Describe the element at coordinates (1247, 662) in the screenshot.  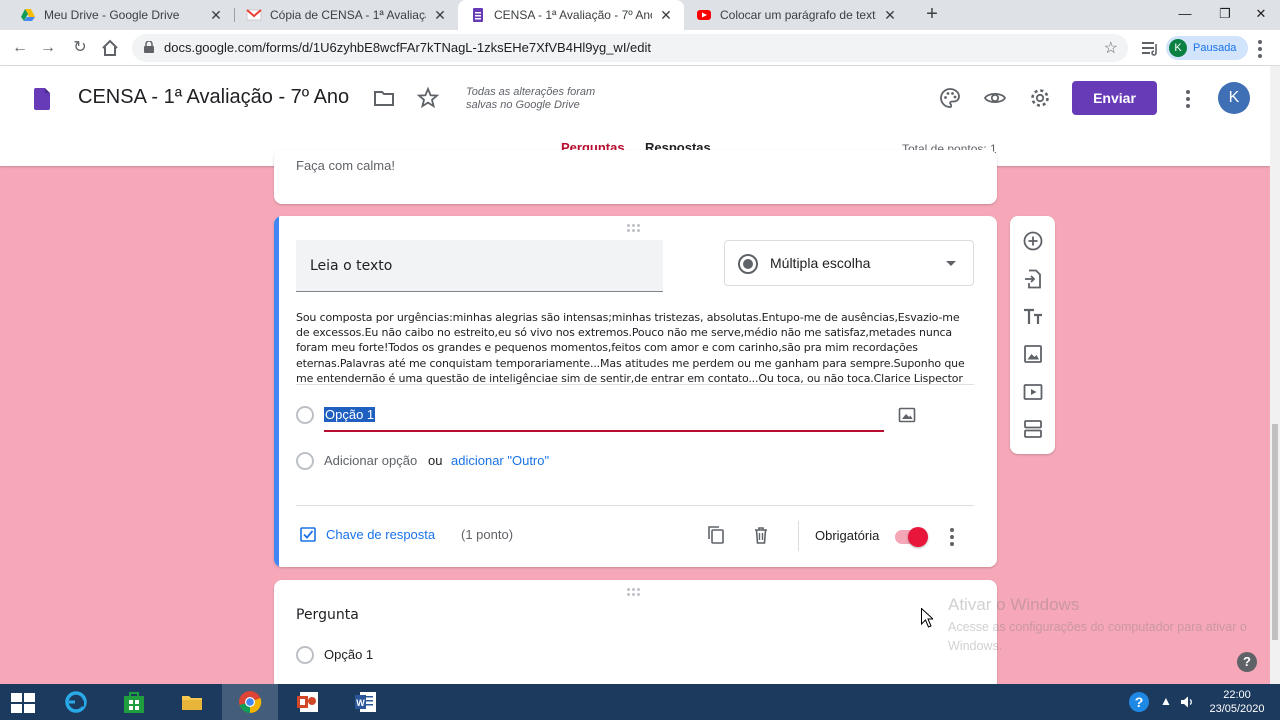
I see `help-icon: ?` at that location.